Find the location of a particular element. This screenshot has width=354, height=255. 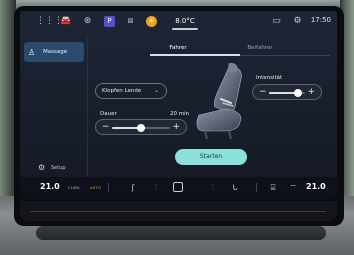

seat-illustration is located at coordinates (219, 101).